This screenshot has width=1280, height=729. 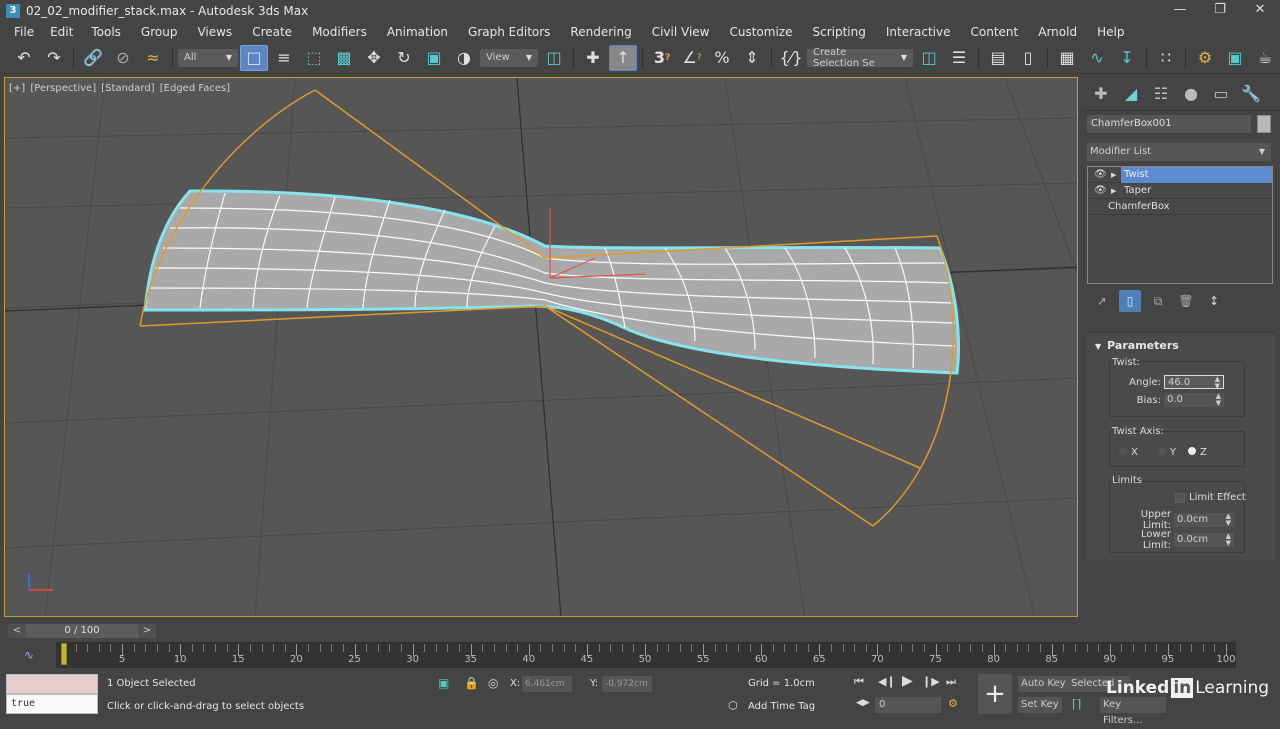 What do you see at coordinates (374, 58) in the screenshot?
I see `move-icon: ✥` at bounding box center [374, 58].